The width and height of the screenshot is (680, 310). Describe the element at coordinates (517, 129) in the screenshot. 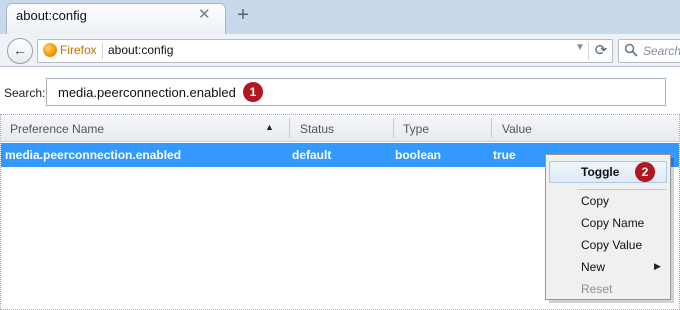

I see `column-header-value: Value` at that location.